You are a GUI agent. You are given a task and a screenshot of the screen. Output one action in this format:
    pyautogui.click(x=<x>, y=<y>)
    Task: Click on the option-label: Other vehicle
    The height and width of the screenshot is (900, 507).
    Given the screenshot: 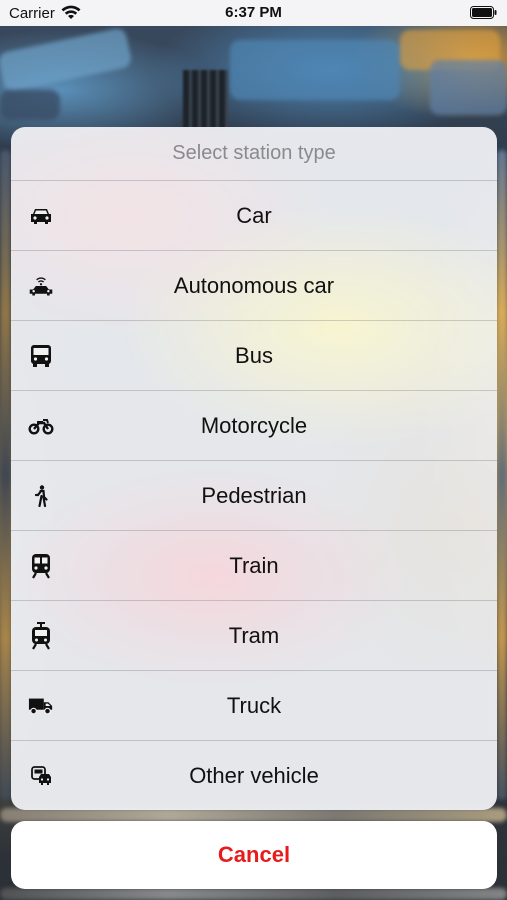 What is the action you would take?
    pyautogui.click(x=254, y=775)
    